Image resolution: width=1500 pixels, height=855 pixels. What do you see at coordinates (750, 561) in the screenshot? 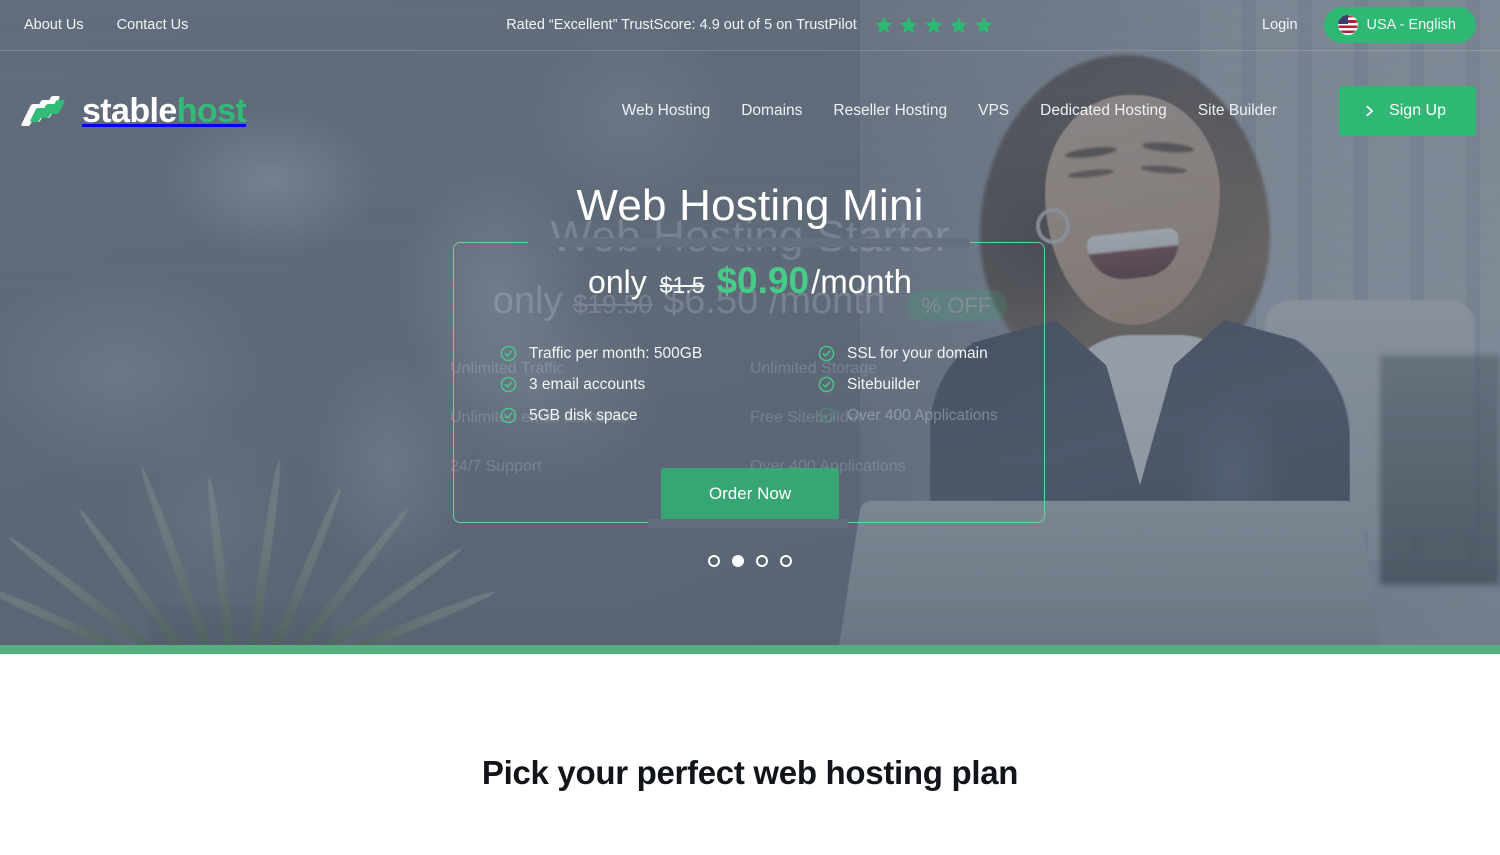
I see `carousel-dots` at bounding box center [750, 561].